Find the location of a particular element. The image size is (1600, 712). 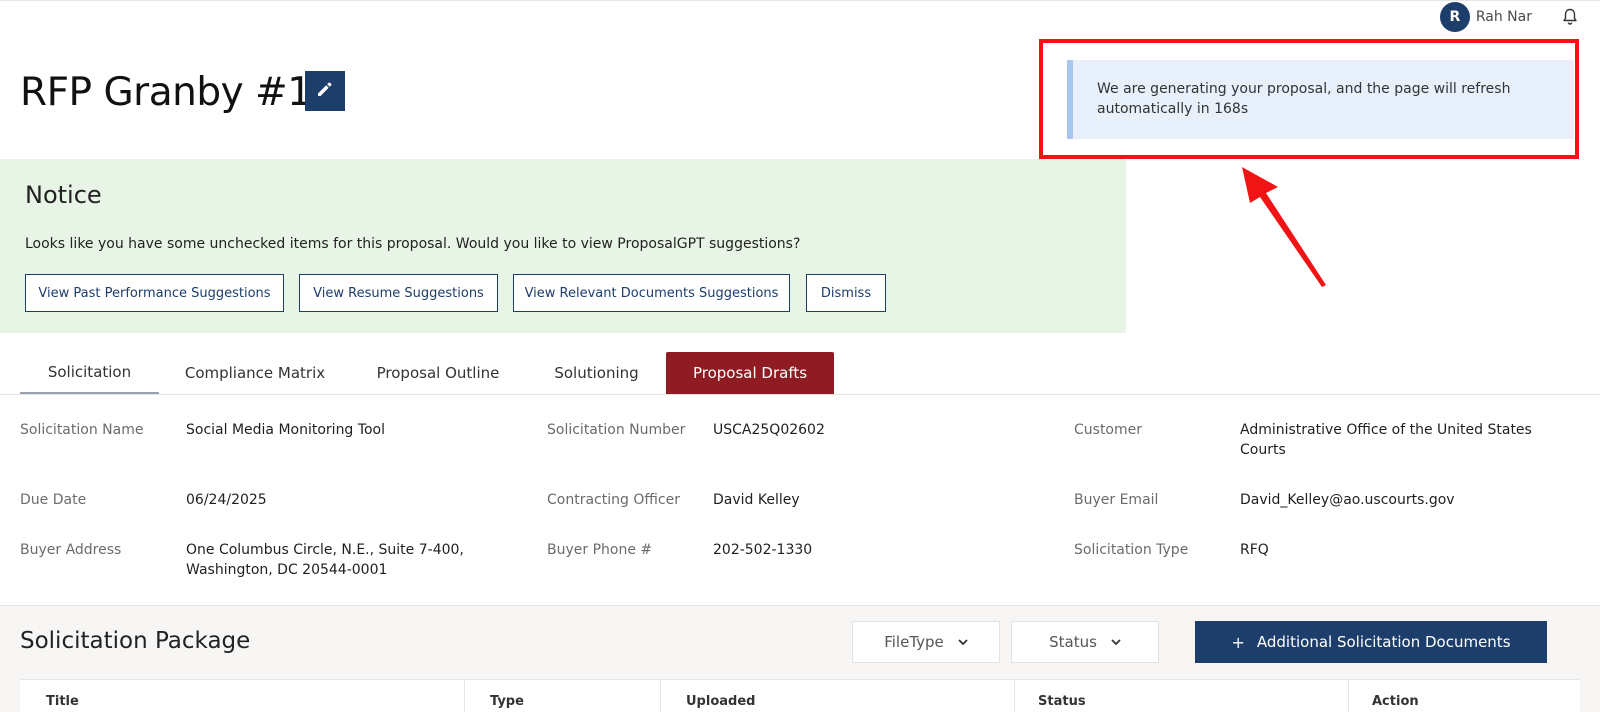

user-name: Rah Nar is located at coordinates (1504, 17).